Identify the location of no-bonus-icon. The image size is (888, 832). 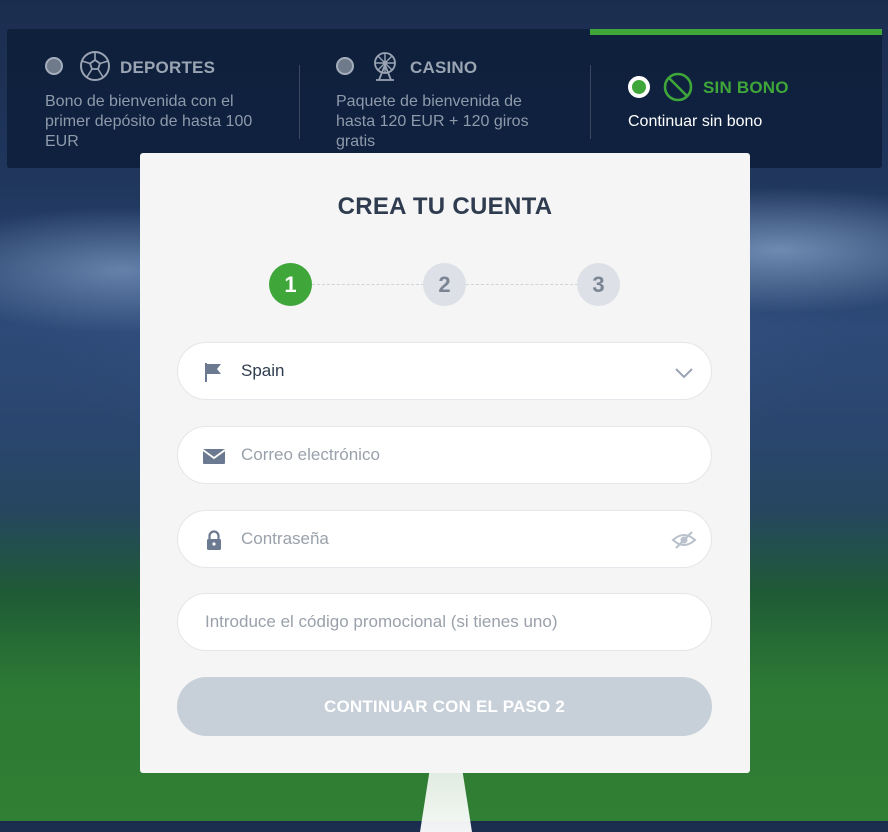
(678, 87).